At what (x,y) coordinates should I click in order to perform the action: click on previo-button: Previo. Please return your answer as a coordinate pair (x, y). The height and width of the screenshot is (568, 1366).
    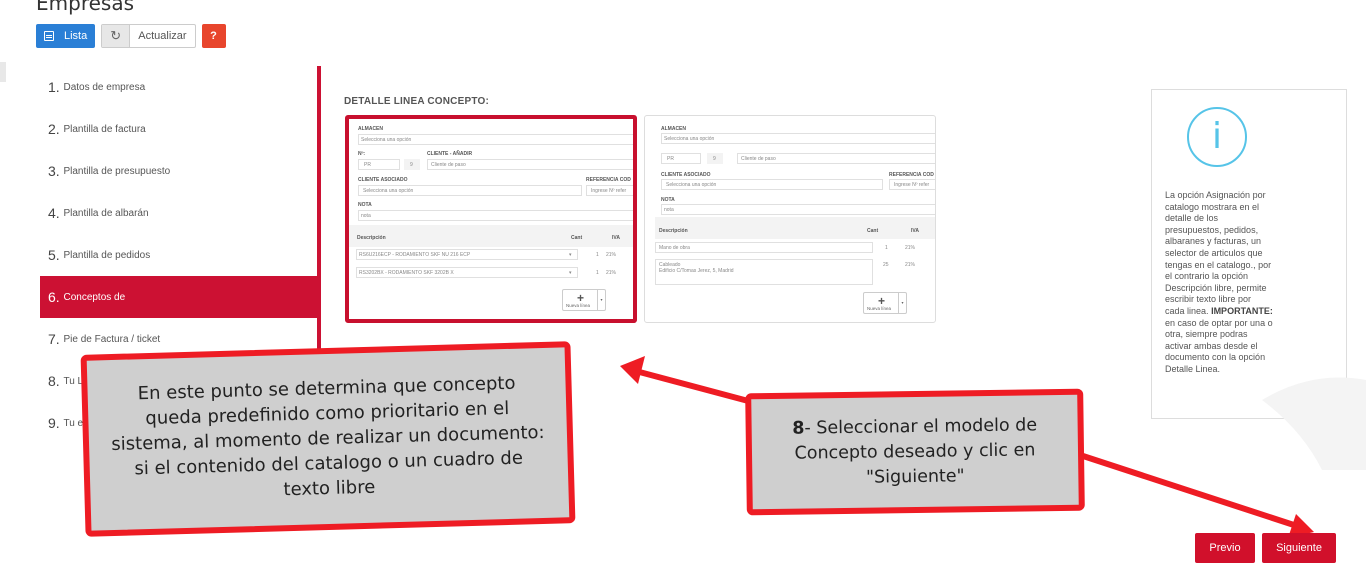
    Looking at the image, I should click on (1225, 548).